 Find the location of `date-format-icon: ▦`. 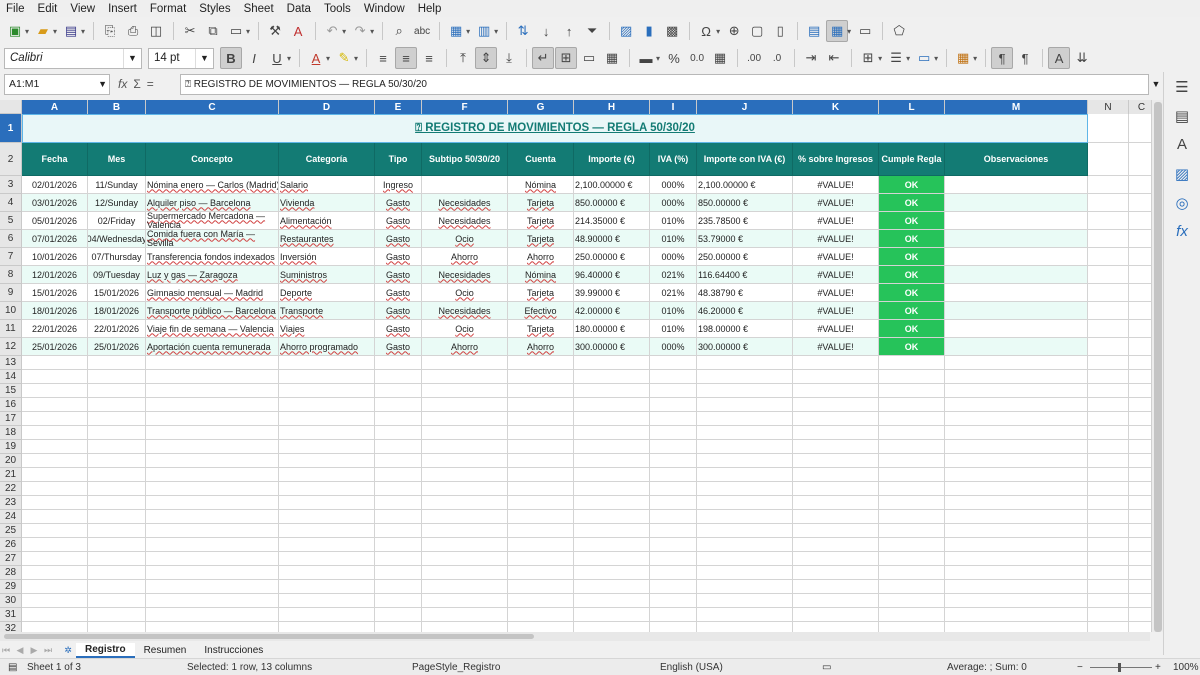

date-format-icon: ▦ is located at coordinates (720, 58).